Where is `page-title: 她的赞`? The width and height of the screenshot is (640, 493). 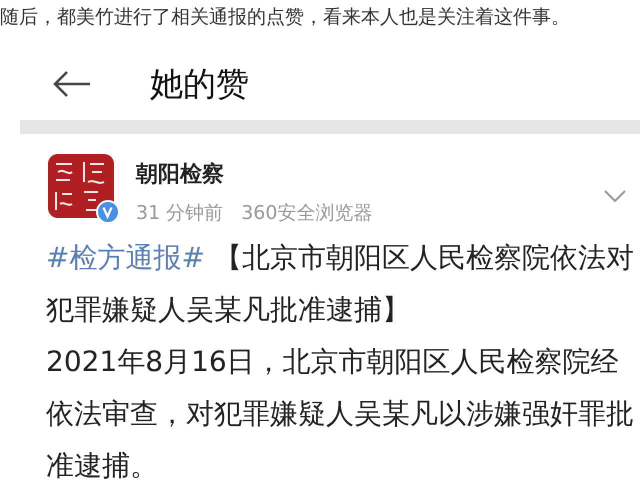 page-title: 她的赞 is located at coordinates (199, 84).